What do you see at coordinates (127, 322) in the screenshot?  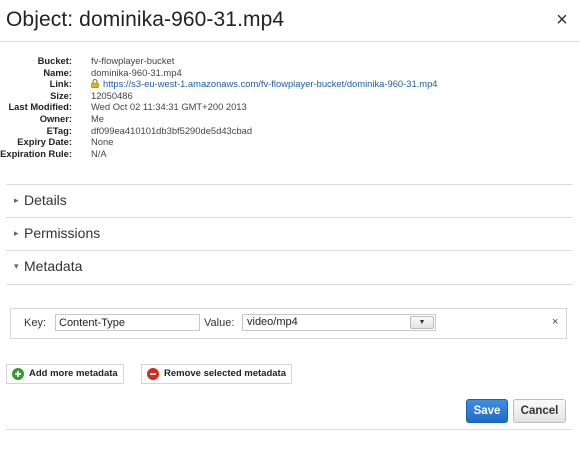 I see `metadata-key-input` at bounding box center [127, 322].